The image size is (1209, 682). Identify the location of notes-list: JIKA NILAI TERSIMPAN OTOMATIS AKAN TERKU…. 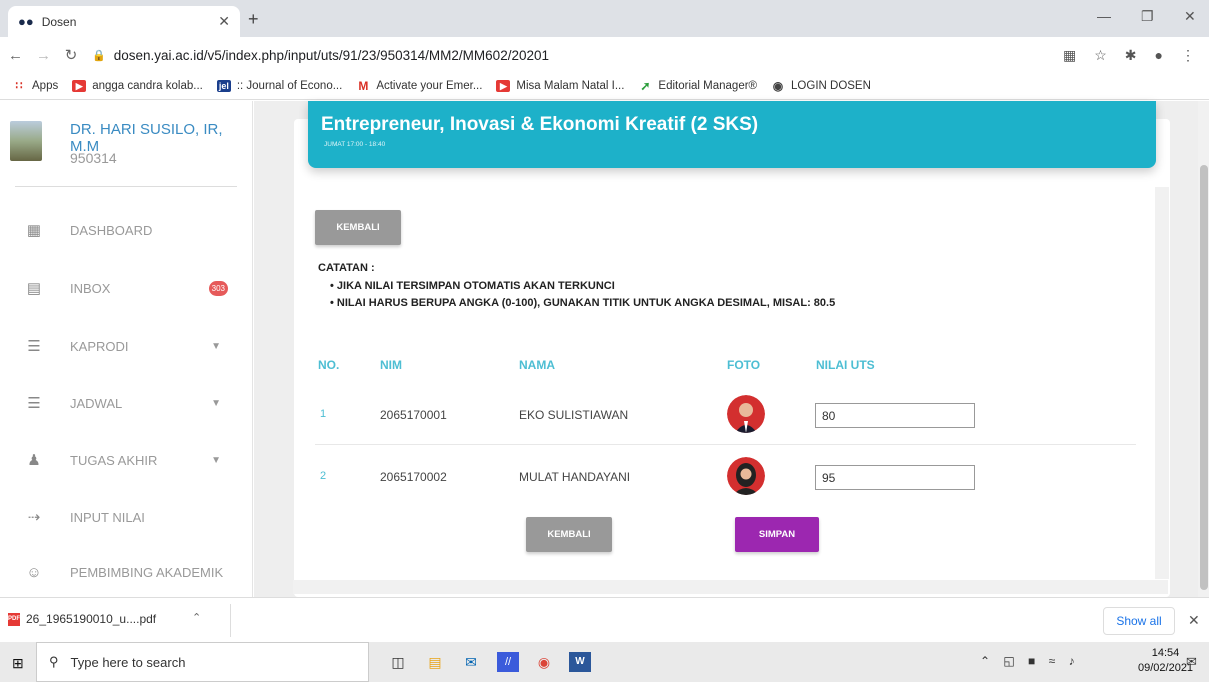
(576, 295).